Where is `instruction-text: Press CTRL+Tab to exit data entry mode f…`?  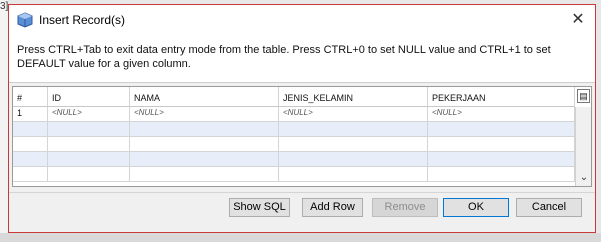
instruction-text: Press CTRL+Tab to exit data entry mode f… is located at coordinates (284, 57).